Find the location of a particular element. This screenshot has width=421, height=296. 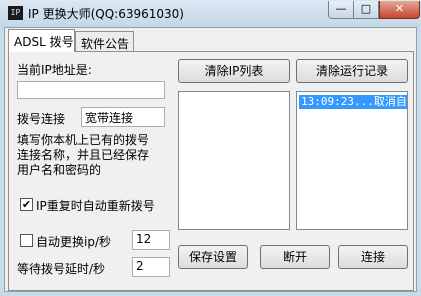

run-log-list: 13:09:23...取消自 is located at coordinates (352, 160).